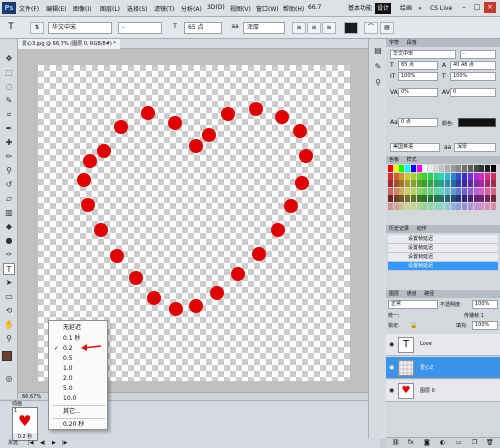 The width and height of the screenshot is (500, 448). I want to click on zoom-tool-icon: ⚲, so click(9, 339).